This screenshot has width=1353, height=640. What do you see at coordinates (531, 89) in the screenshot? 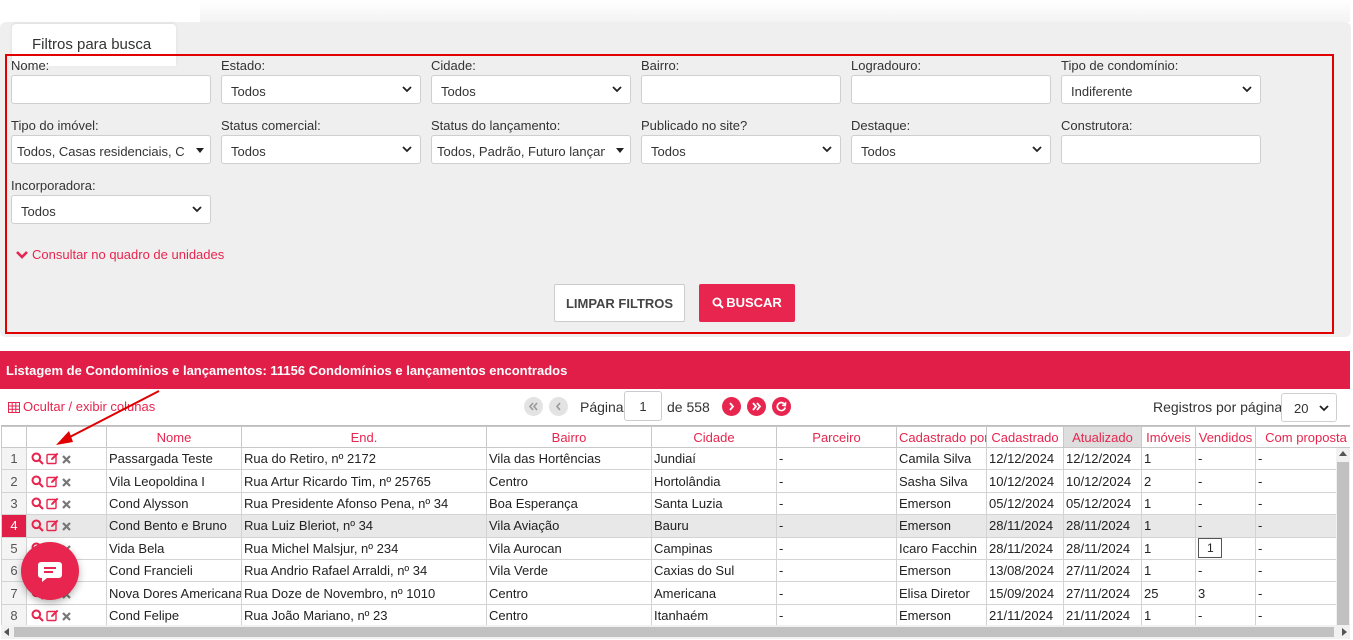
I see `cidade-select: Todos` at bounding box center [531, 89].